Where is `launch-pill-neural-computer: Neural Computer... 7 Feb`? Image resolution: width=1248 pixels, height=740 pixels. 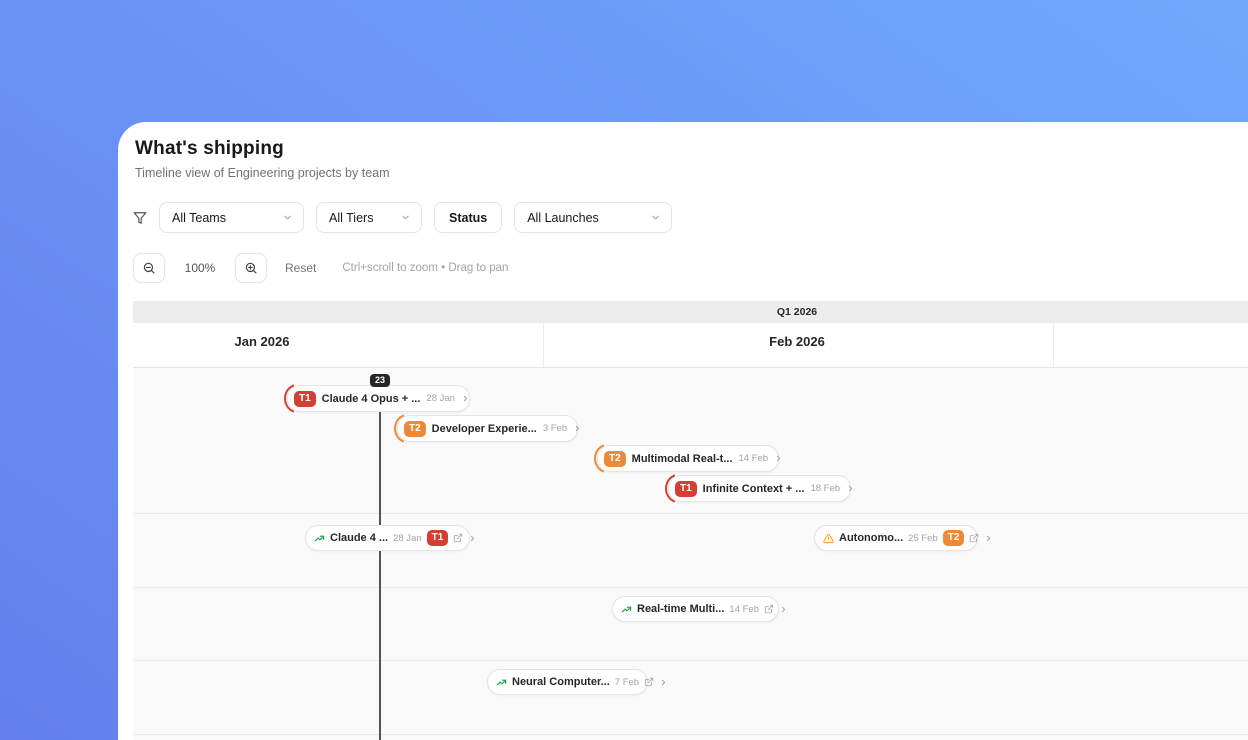 launch-pill-neural-computer: Neural Computer... 7 Feb is located at coordinates (576, 682).